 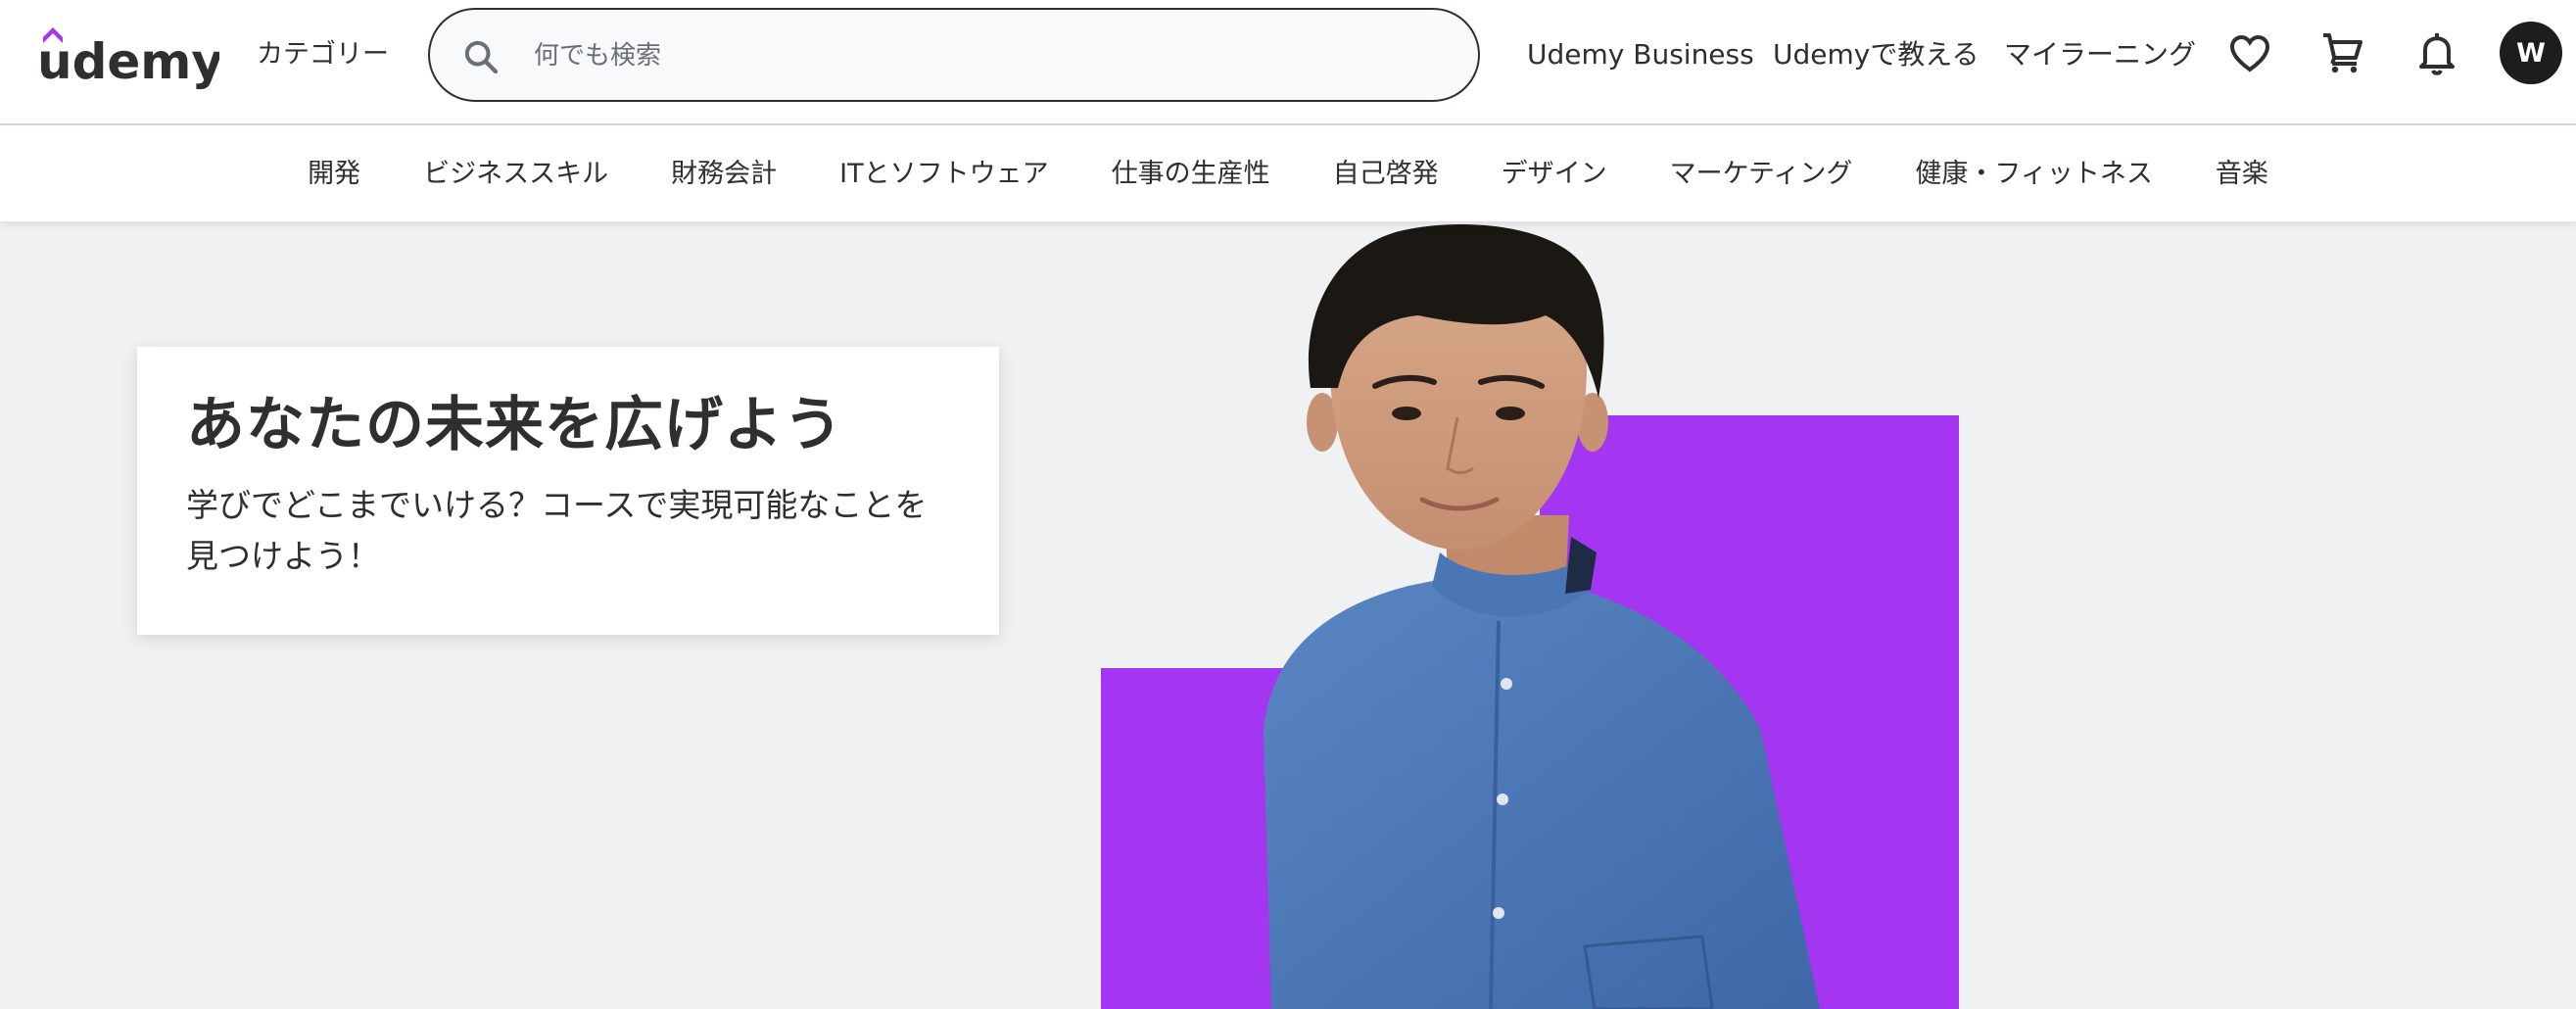 I want to click on category-item-it-software: ITとソフトウェア, so click(x=944, y=175).